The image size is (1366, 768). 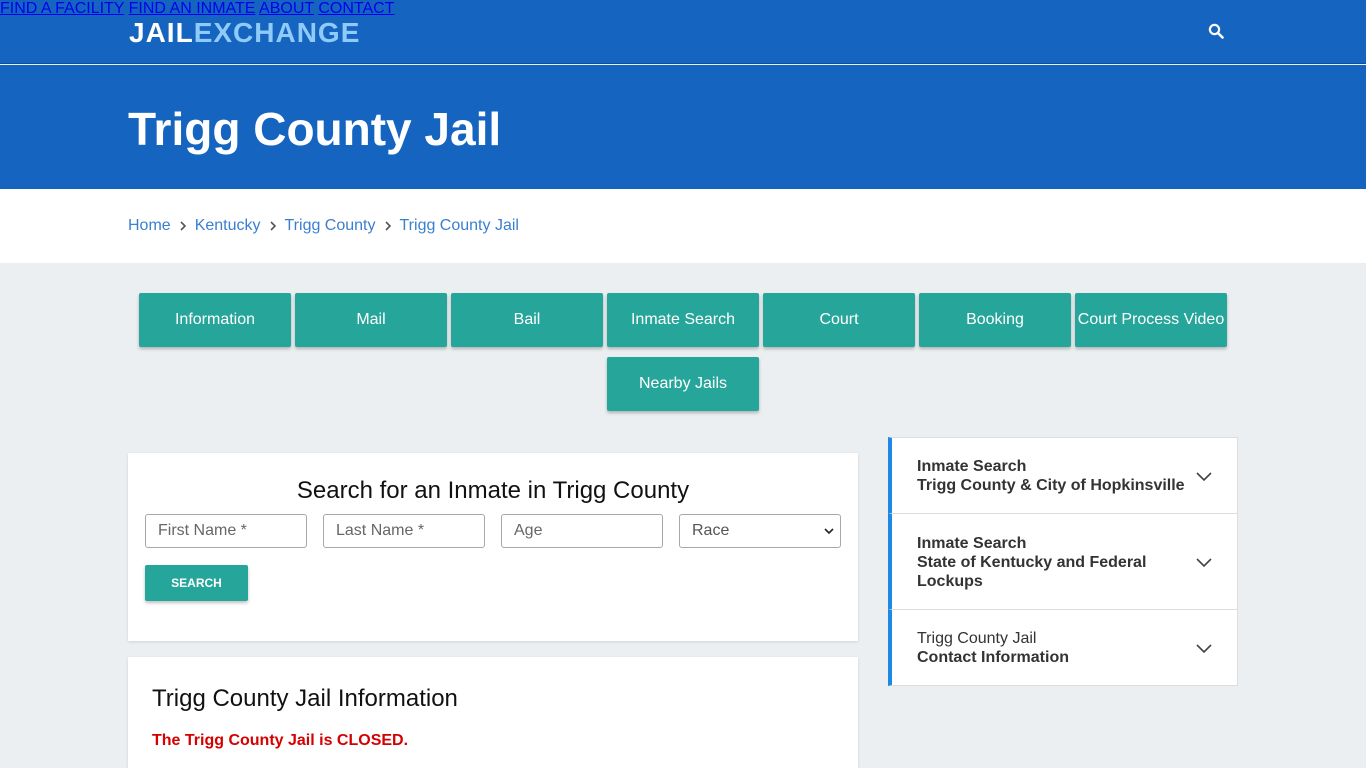 What do you see at coordinates (330, 226) in the screenshot?
I see `breadcrumb-trigg-county: Trigg County` at bounding box center [330, 226].